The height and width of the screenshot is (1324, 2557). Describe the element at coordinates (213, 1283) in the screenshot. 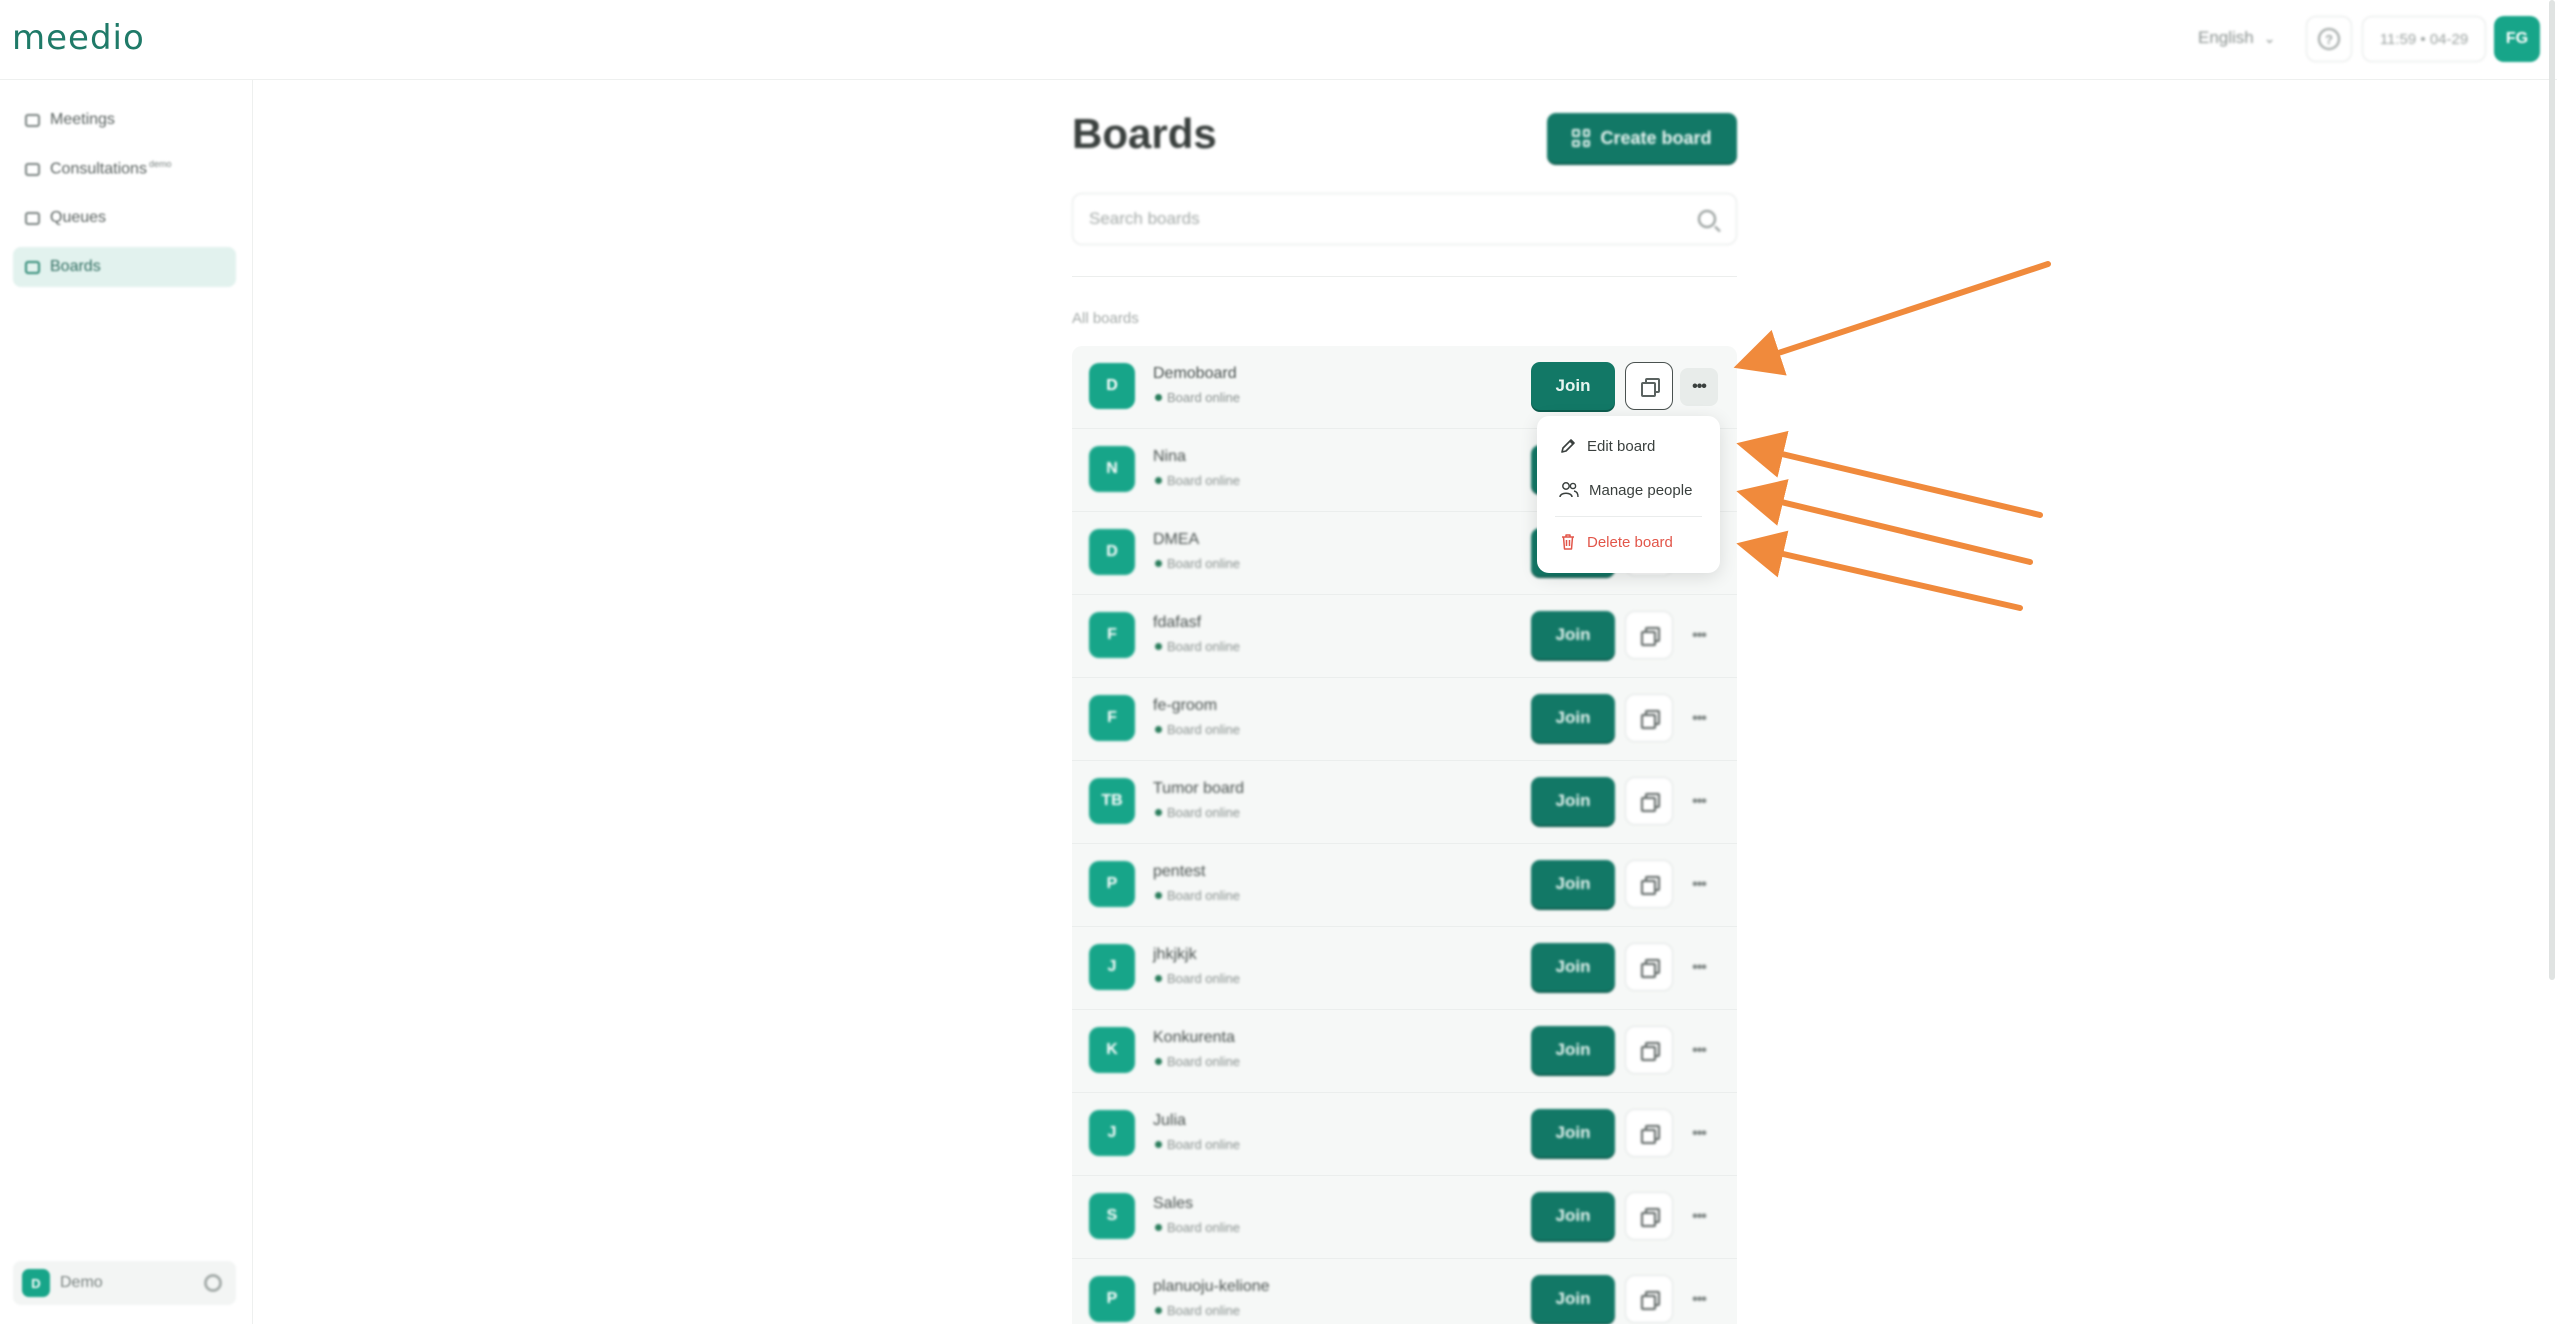

I see `gear-icon` at that location.